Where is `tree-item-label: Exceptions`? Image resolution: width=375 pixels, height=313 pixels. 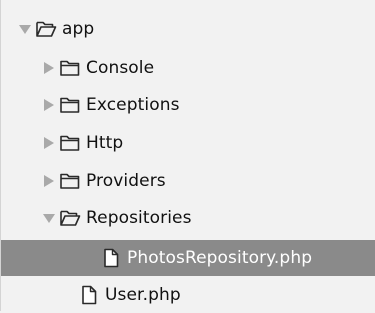 tree-item-label: Exceptions is located at coordinates (133, 105).